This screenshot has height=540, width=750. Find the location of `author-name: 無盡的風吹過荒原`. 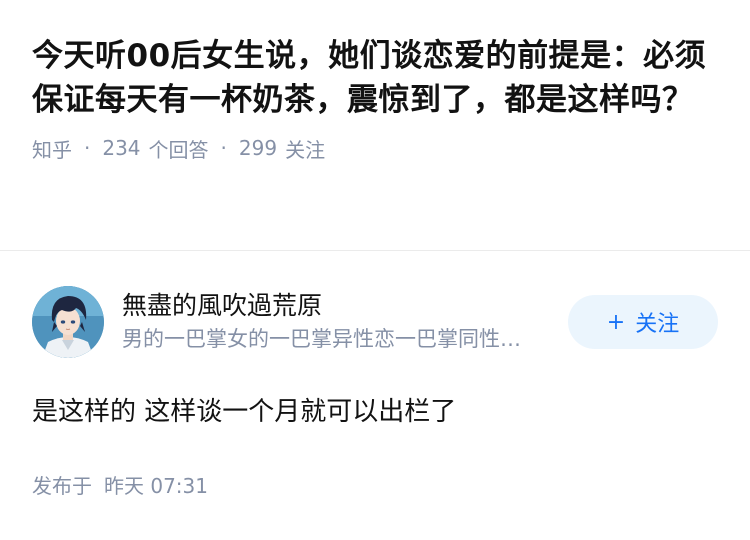

author-name: 無盡的風吹過荒原 is located at coordinates (327, 306).